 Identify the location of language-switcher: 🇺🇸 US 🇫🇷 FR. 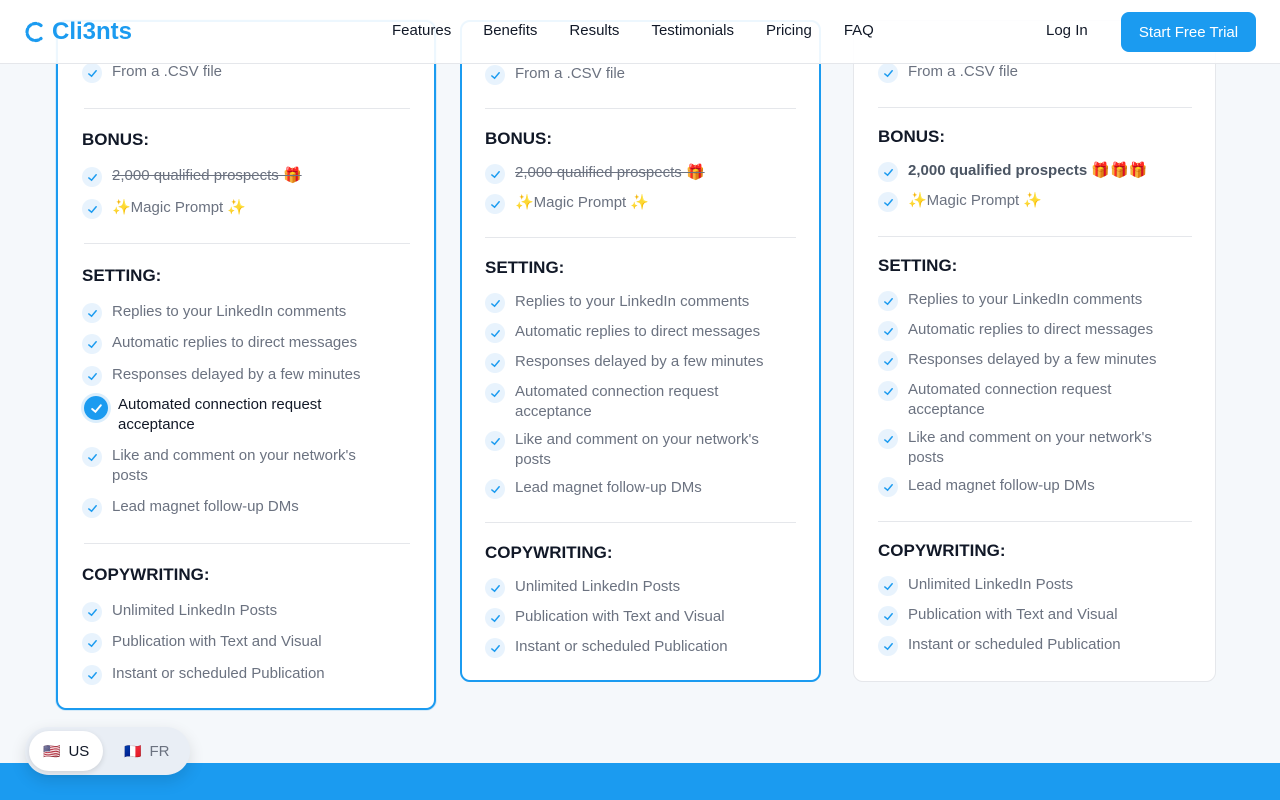
(107, 751).